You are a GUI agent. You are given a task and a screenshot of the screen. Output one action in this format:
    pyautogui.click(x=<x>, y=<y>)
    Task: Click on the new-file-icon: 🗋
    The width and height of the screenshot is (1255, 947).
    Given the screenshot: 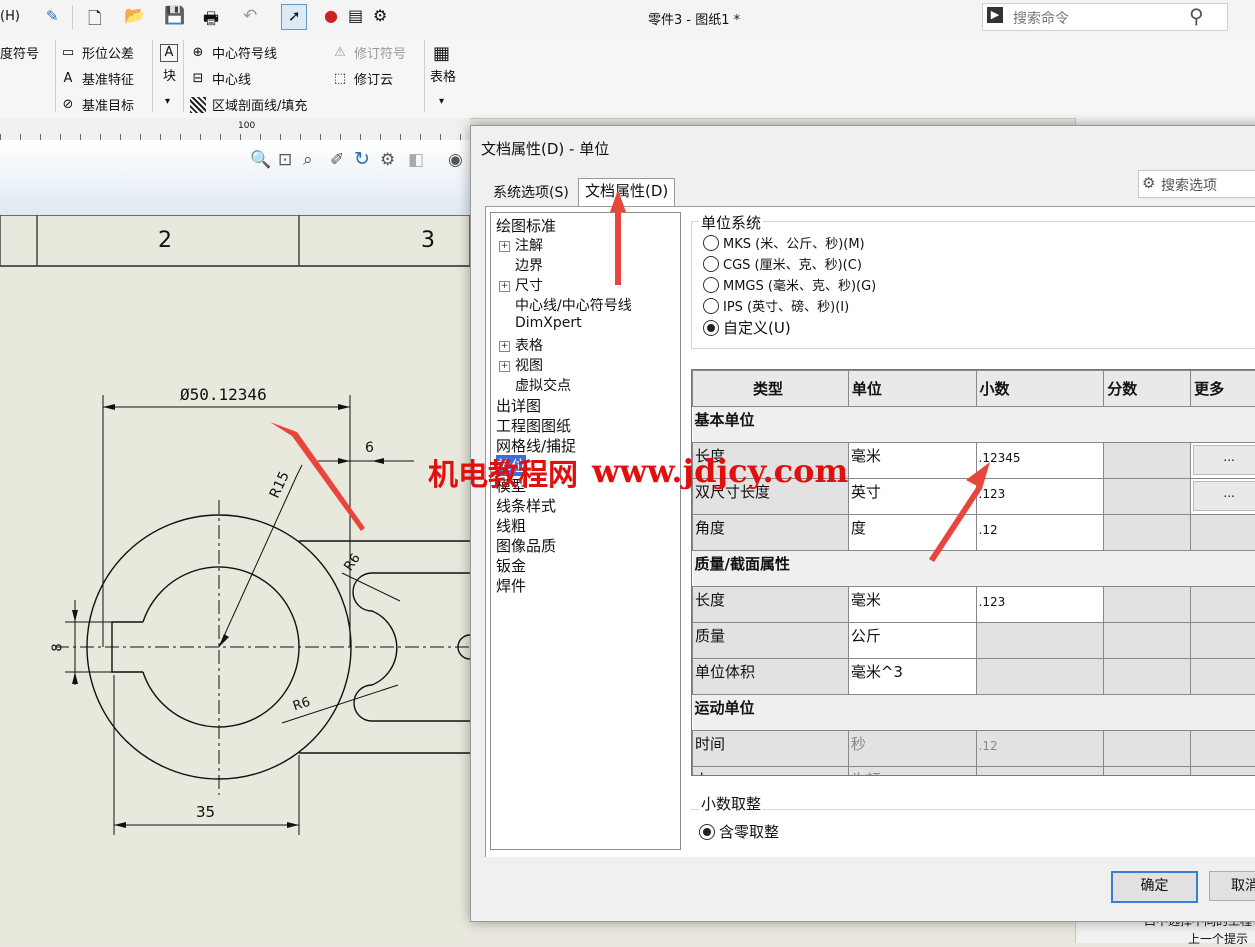 What is the action you would take?
    pyautogui.click(x=95, y=20)
    